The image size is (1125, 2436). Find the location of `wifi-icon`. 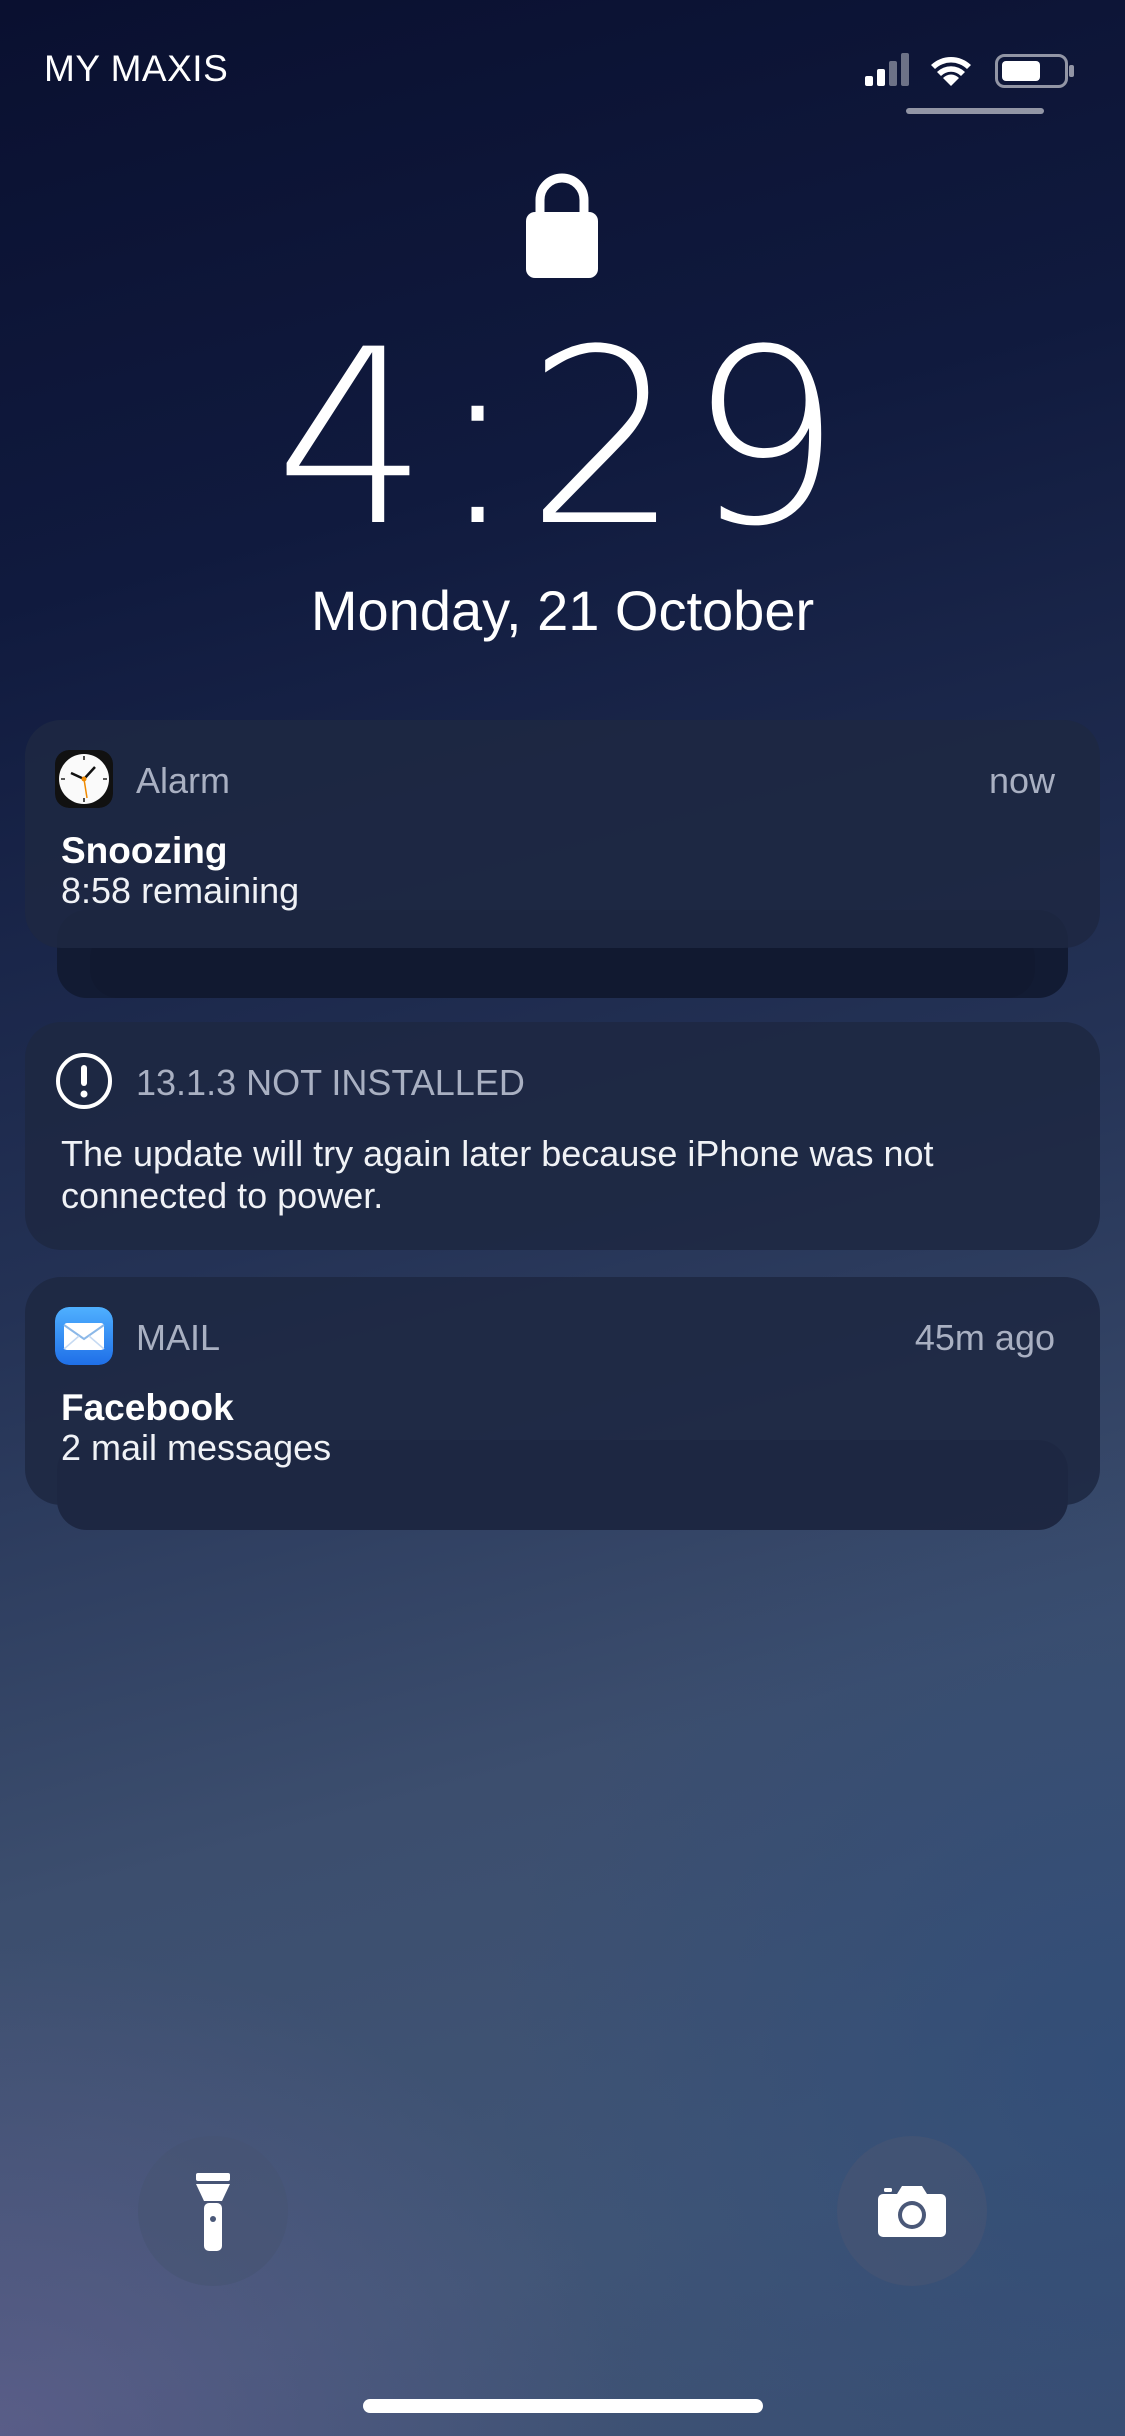

wifi-icon is located at coordinates (951, 71).